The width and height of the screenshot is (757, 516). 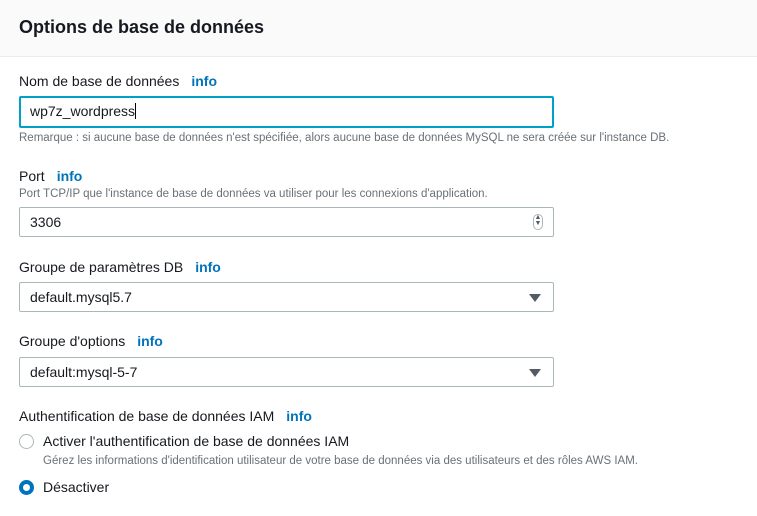 I want to click on iam-disable-label: Désactiver, so click(x=76, y=487).